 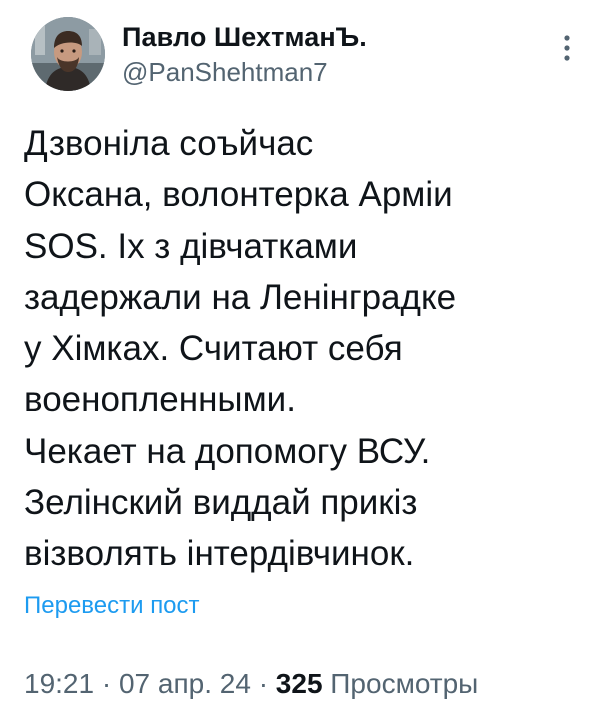 What do you see at coordinates (213, 349) in the screenshot?
I see `tweet-text-line: у Хімках. Считают себя` at bounding box center [213, 349].